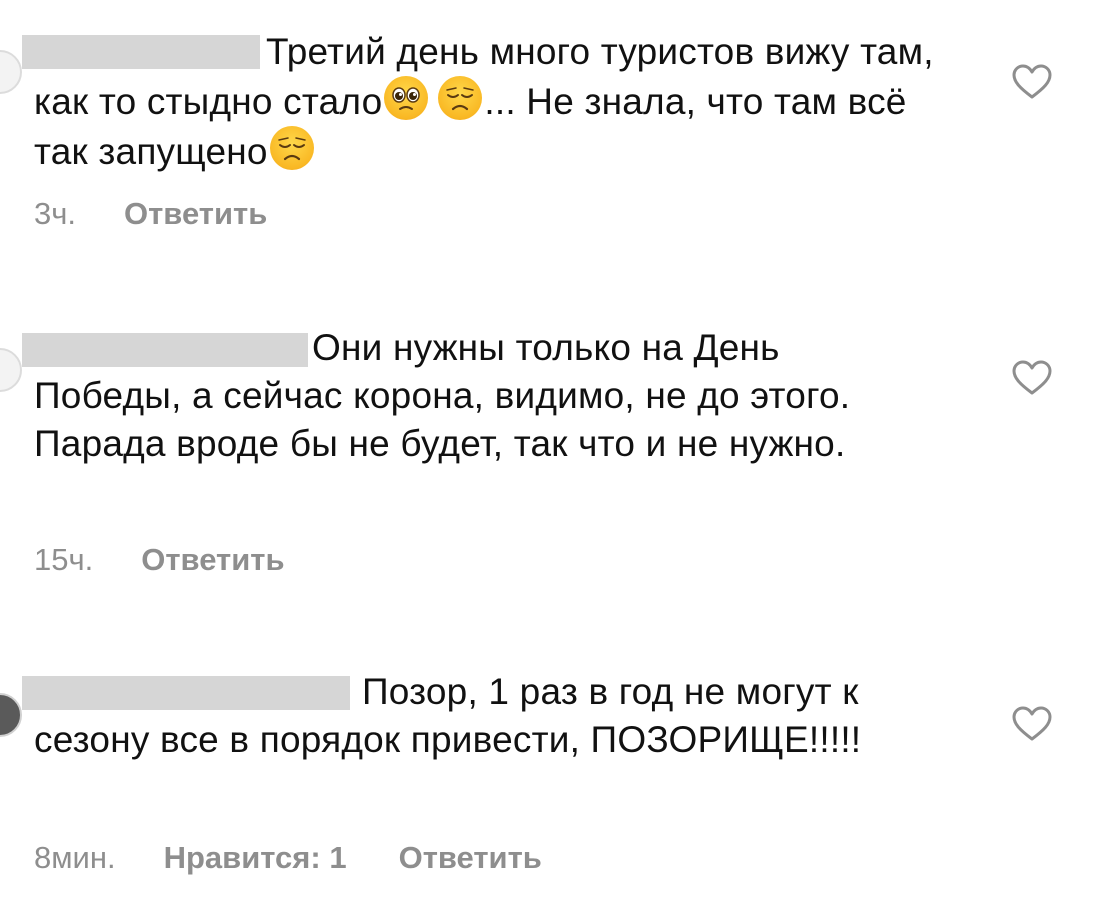 This screenshot has width=1115, height=911. What do you see at coordinates (64, 559) in the screenshot?
I see `comment-time: 15ч.` at bounding box center [64, 559].